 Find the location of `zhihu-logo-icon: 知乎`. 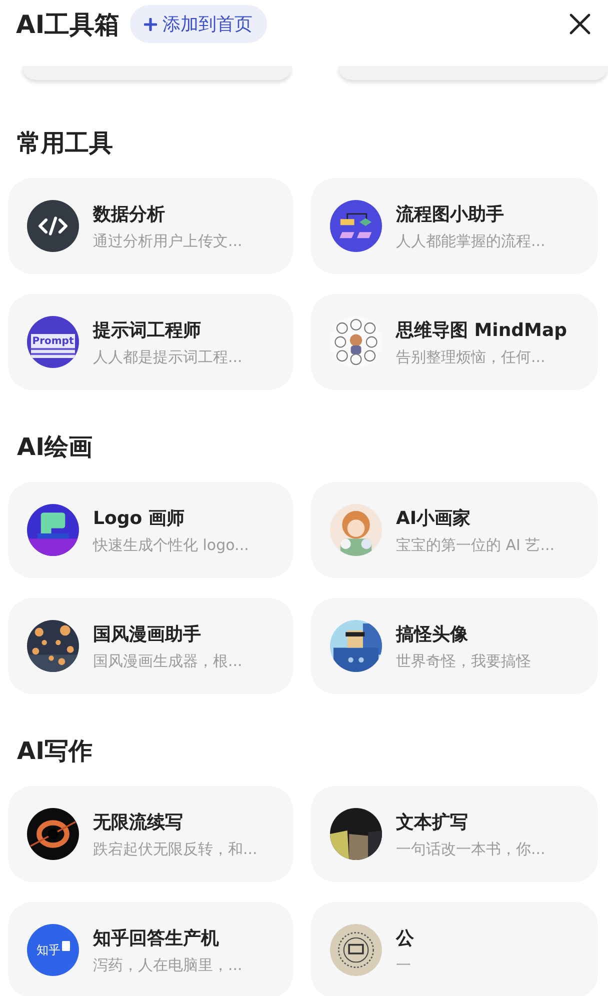

zhihu-logo-icon: 知乎 is located at coordinates (53, 950).